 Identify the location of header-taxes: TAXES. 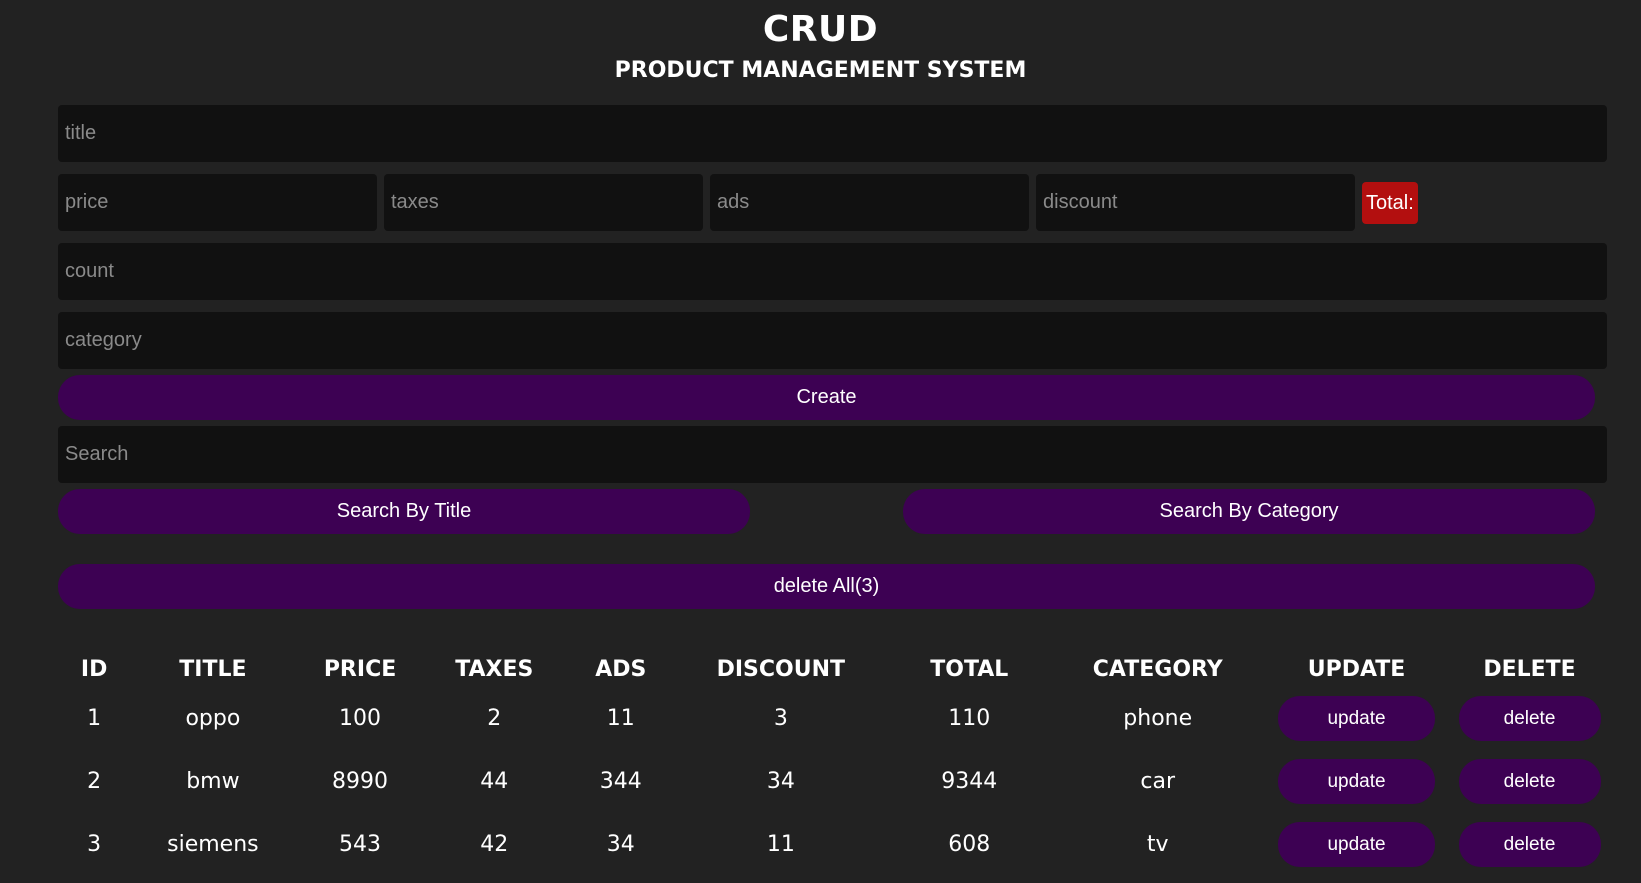
(494, 669).